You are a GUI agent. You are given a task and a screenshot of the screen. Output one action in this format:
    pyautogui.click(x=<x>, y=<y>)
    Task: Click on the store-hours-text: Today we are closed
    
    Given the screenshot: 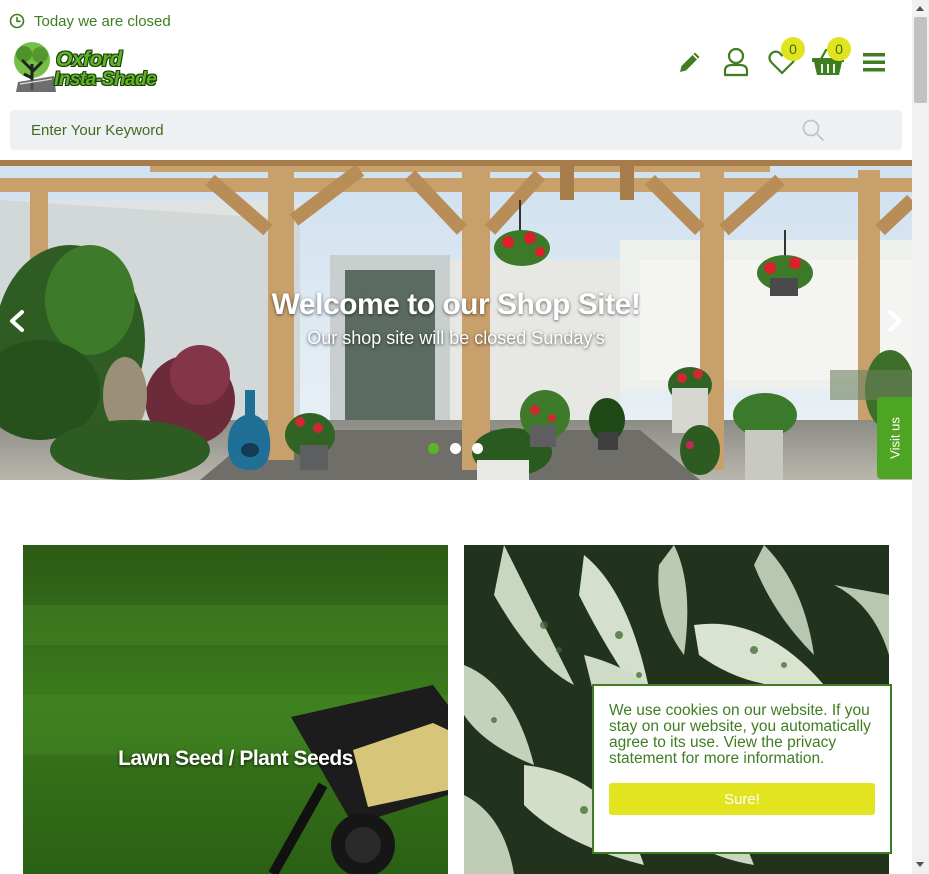 What is the action you would take?
    pyautogui.click(x=102, y=21)
    